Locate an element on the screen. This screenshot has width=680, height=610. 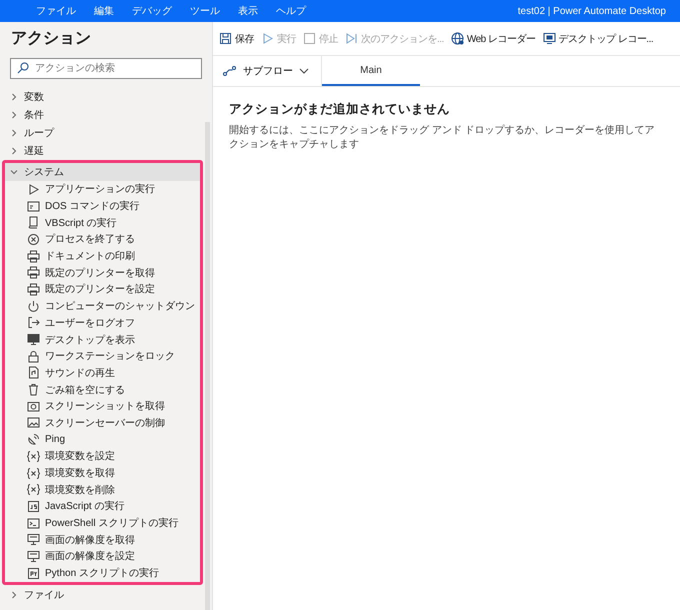
menu-item: ツール is located at coordinates (205, 11).